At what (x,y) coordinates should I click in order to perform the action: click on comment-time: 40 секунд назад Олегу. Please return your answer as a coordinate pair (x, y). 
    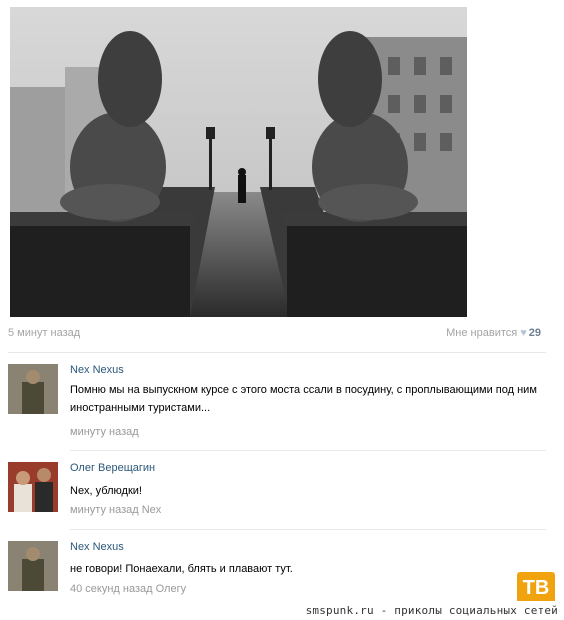
    Looking at the image, I should click on (128, 589).